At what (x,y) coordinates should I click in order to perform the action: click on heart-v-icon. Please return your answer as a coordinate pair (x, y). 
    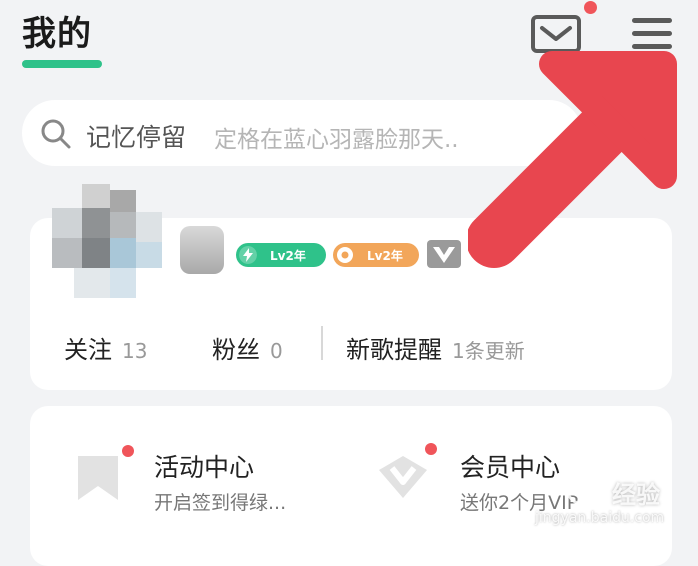
    Looking at the image, I should click on (444, 254).